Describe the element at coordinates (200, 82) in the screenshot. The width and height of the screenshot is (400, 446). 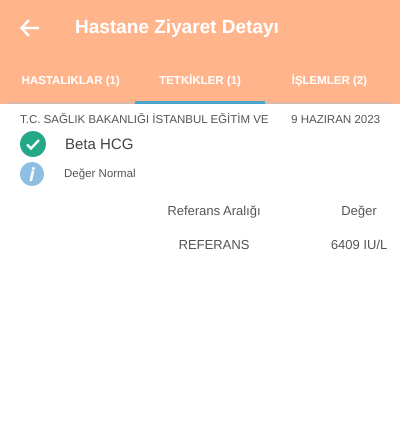
I see `tab: TETKİKLER (1)` at that location.